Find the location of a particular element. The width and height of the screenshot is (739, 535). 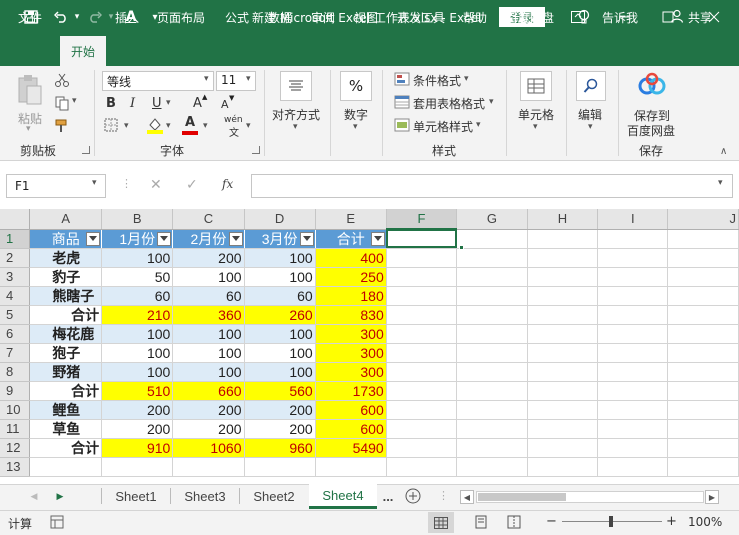

value-cell: 60 is located at coordinates (280, 296).